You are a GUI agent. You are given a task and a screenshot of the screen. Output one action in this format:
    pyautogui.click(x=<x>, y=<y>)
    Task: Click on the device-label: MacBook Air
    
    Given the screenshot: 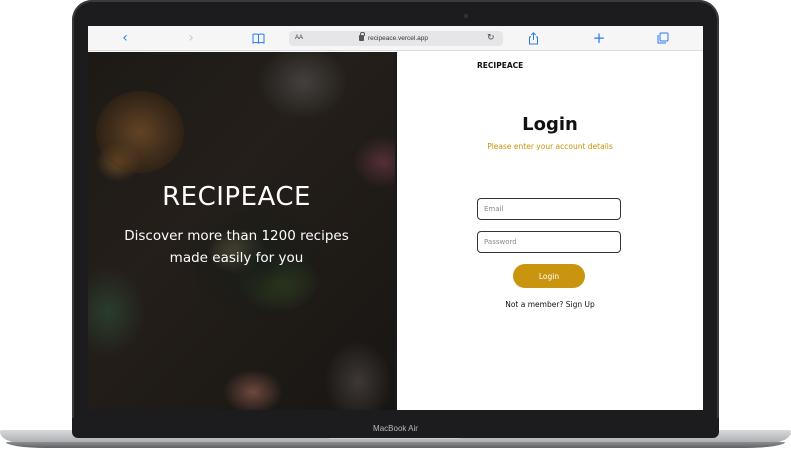 What is the action you would take?
    pyautogui.click(x=395, y=428)
    